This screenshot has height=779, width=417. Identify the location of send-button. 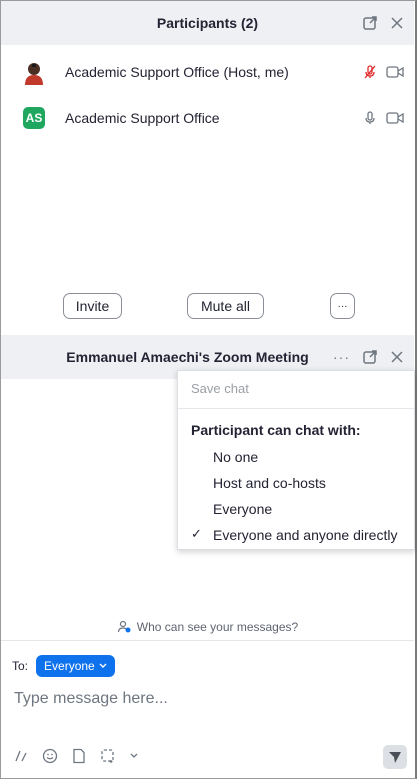
(395, 757).